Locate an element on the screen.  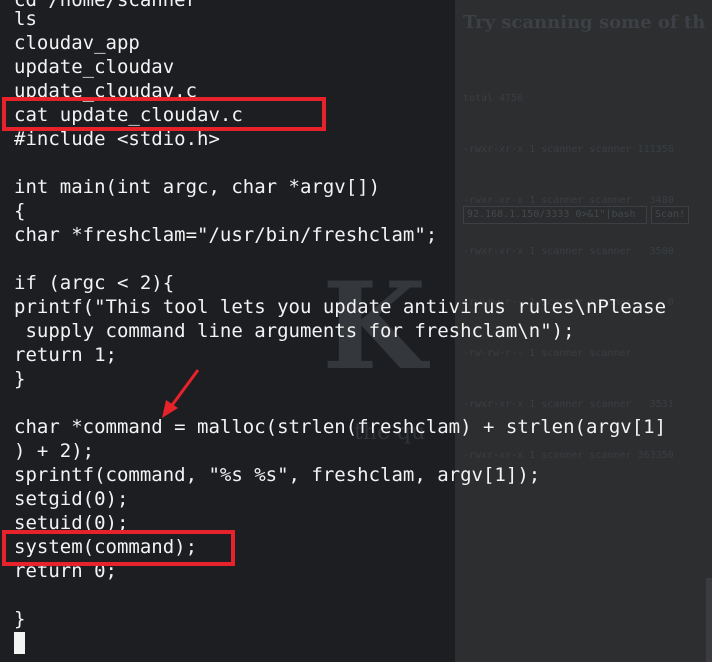
terminal-cursor is located at coordinates (19, 643).